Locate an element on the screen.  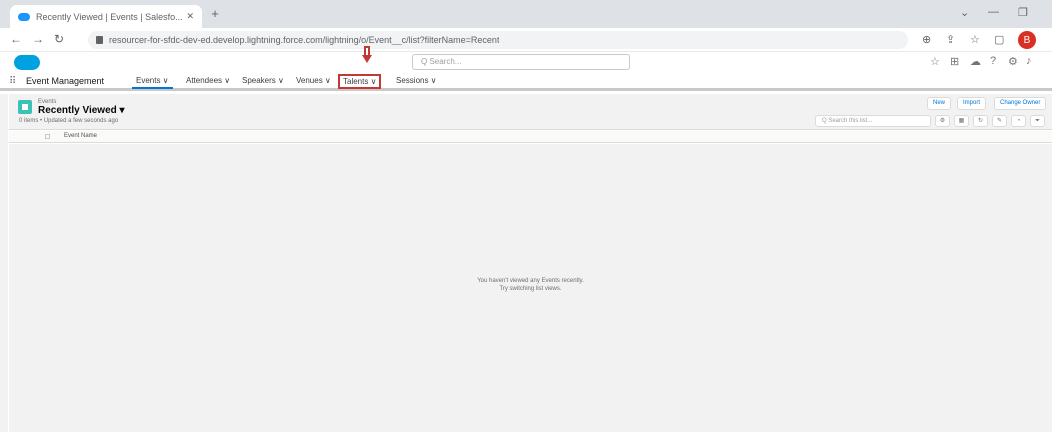
forward-arrow-icon: → is located at coordinates (38, 39).